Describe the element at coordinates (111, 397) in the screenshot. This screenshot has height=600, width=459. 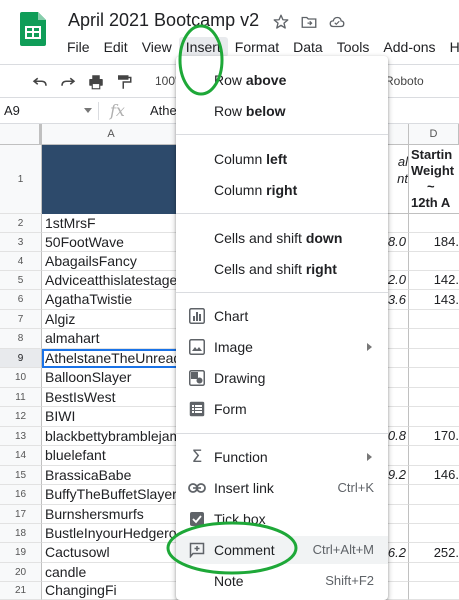
I see `cell-a: BestIsWest` at that location.